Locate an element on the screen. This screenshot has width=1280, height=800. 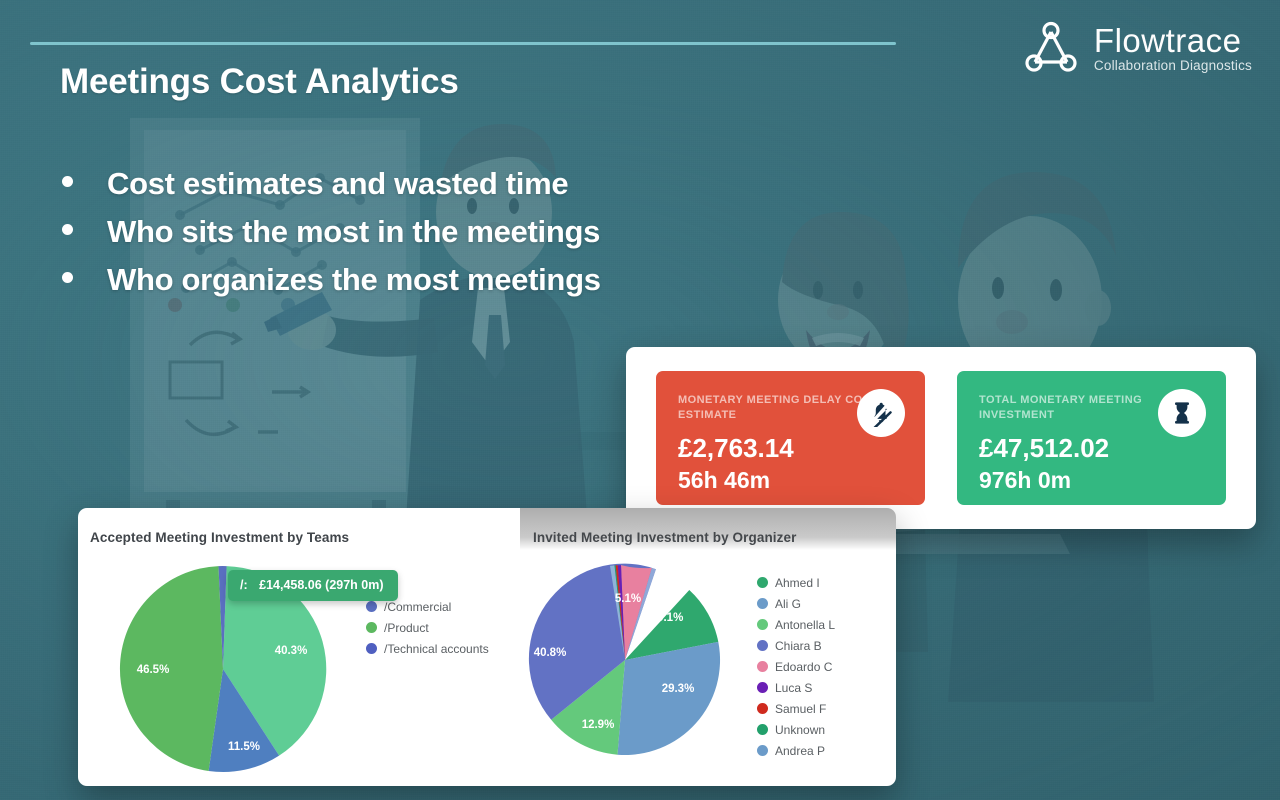
header-rule is located at coordinates (463, 43).